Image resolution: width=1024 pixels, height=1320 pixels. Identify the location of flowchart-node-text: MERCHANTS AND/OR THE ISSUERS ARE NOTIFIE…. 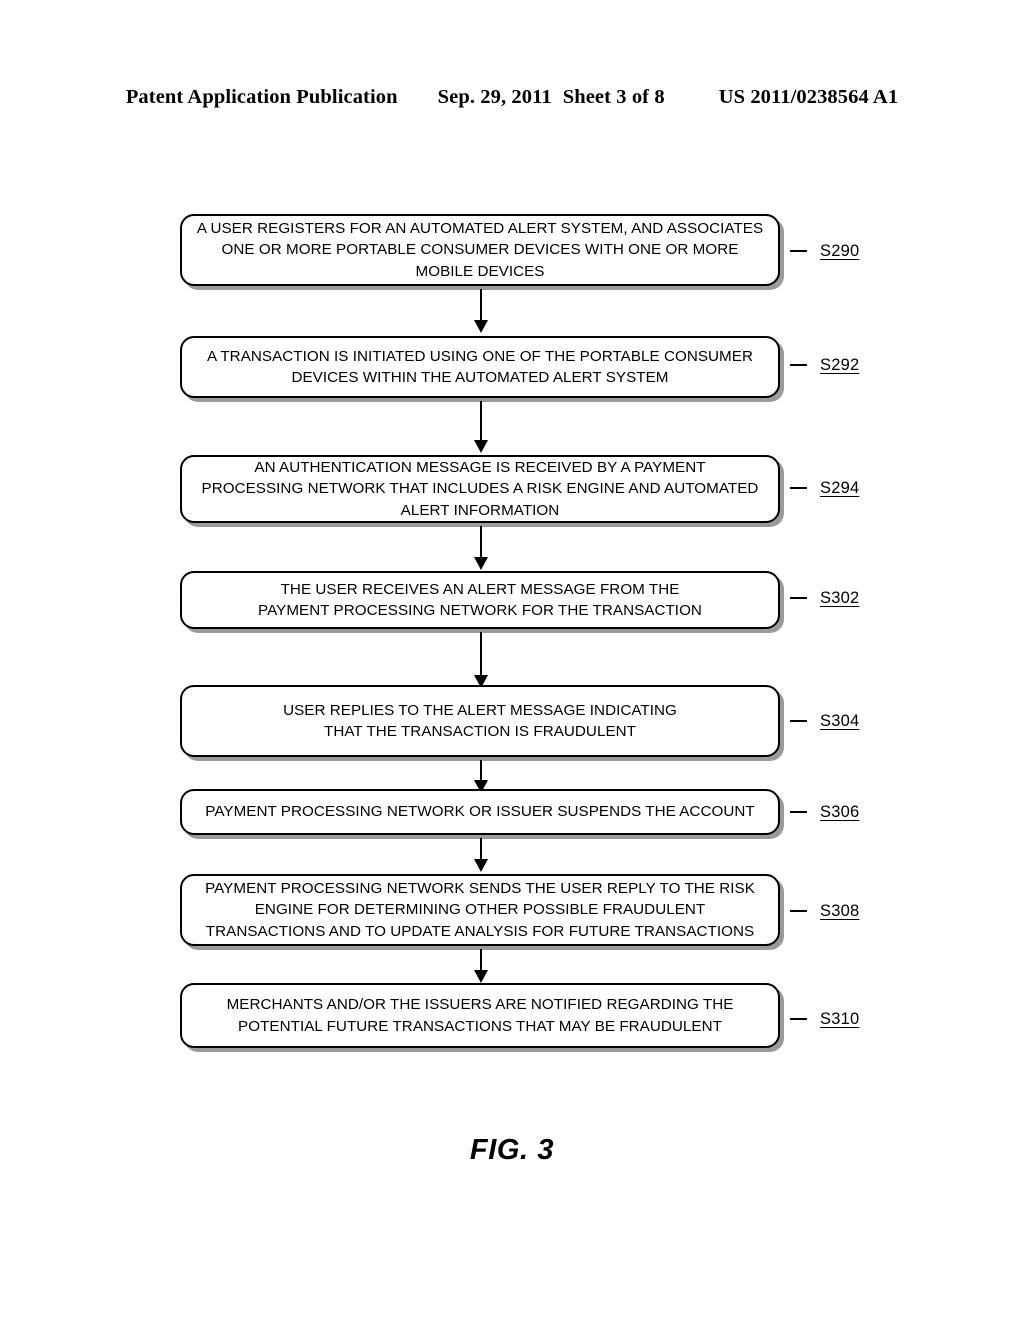
(480, 1015).